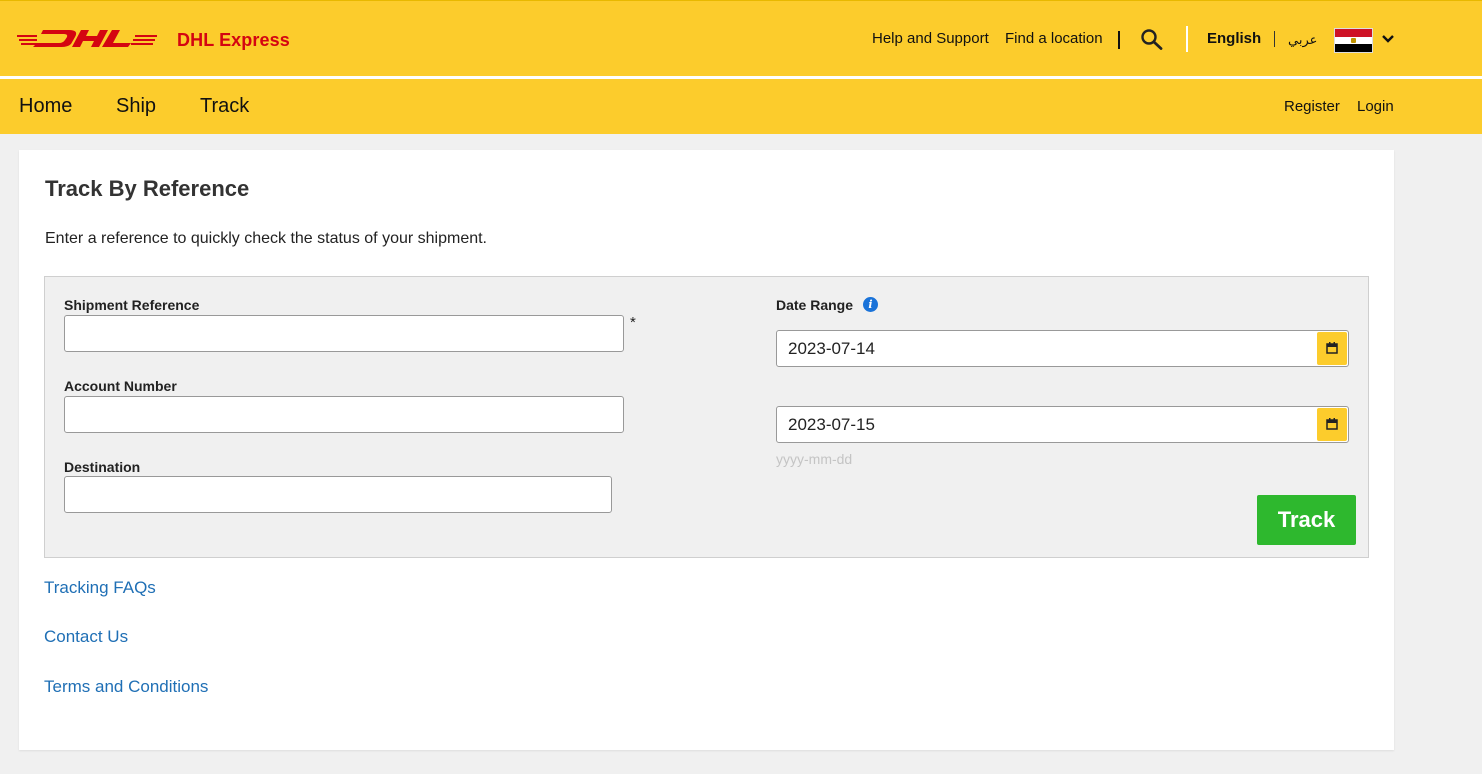  What do you see at coordinates (132, 305) in the screenshot?
I see `shipment-reference-label: Shipment Reference` at bounding box center [132, 305].